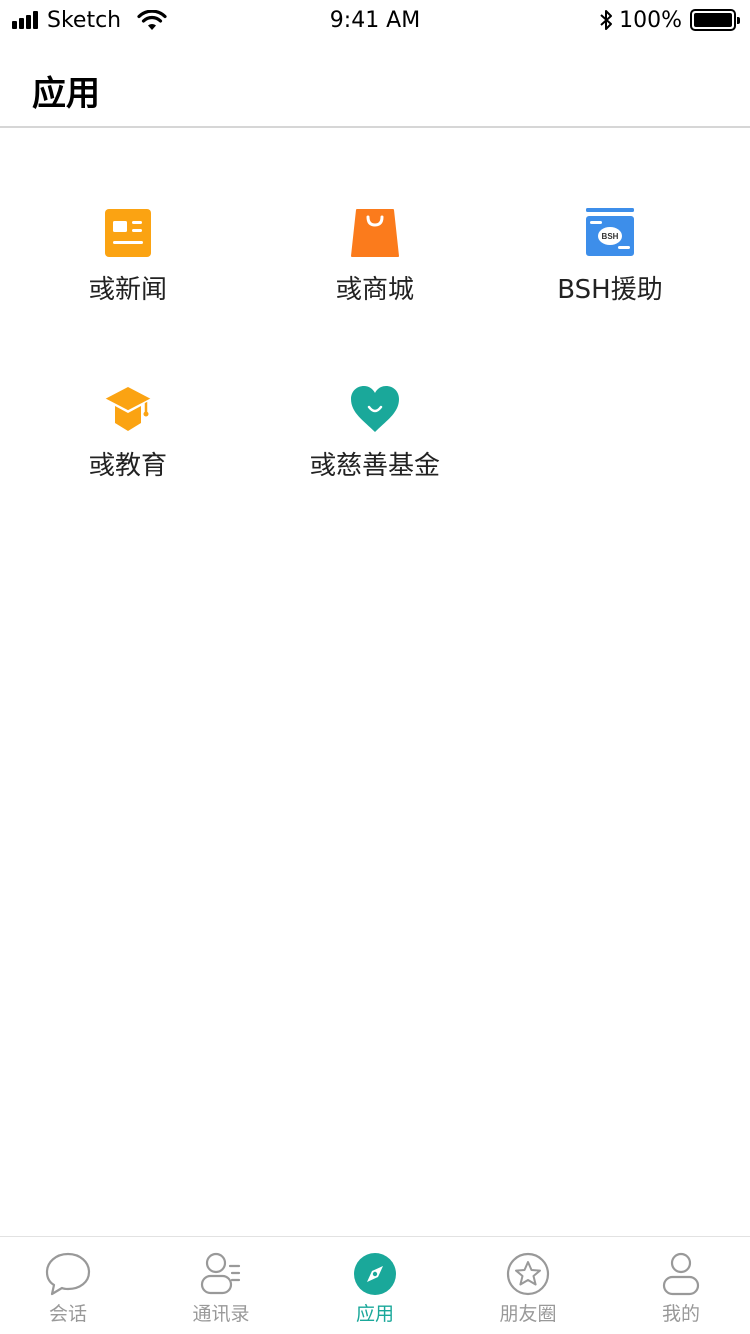  What do you see at coordinates (650, 20) in the screenshot?
I see `battery-percent: 100%` at bounding box center [650, 20].